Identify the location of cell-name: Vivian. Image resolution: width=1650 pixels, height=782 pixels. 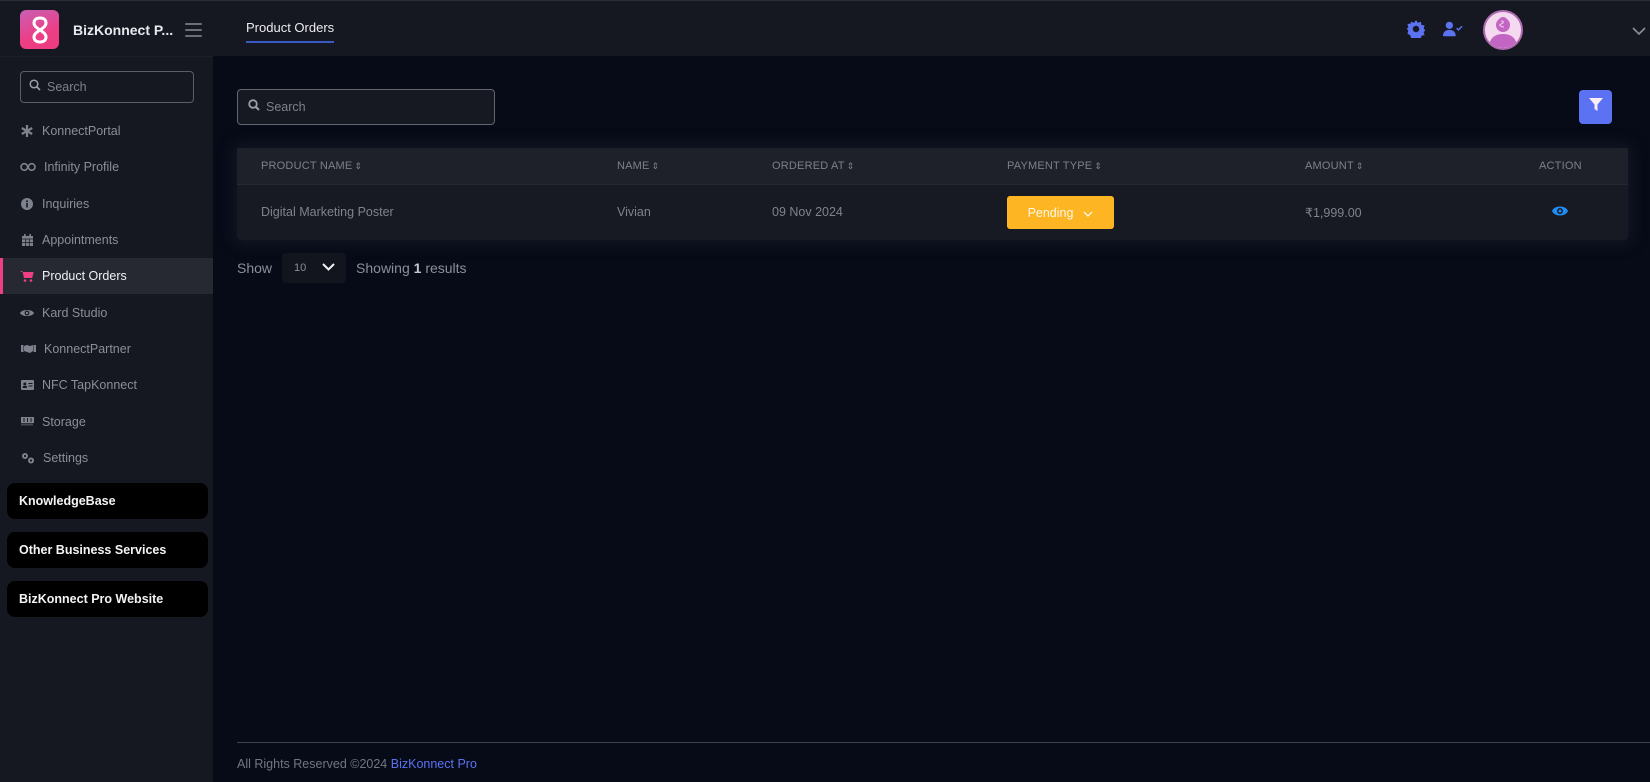
(634, 212).